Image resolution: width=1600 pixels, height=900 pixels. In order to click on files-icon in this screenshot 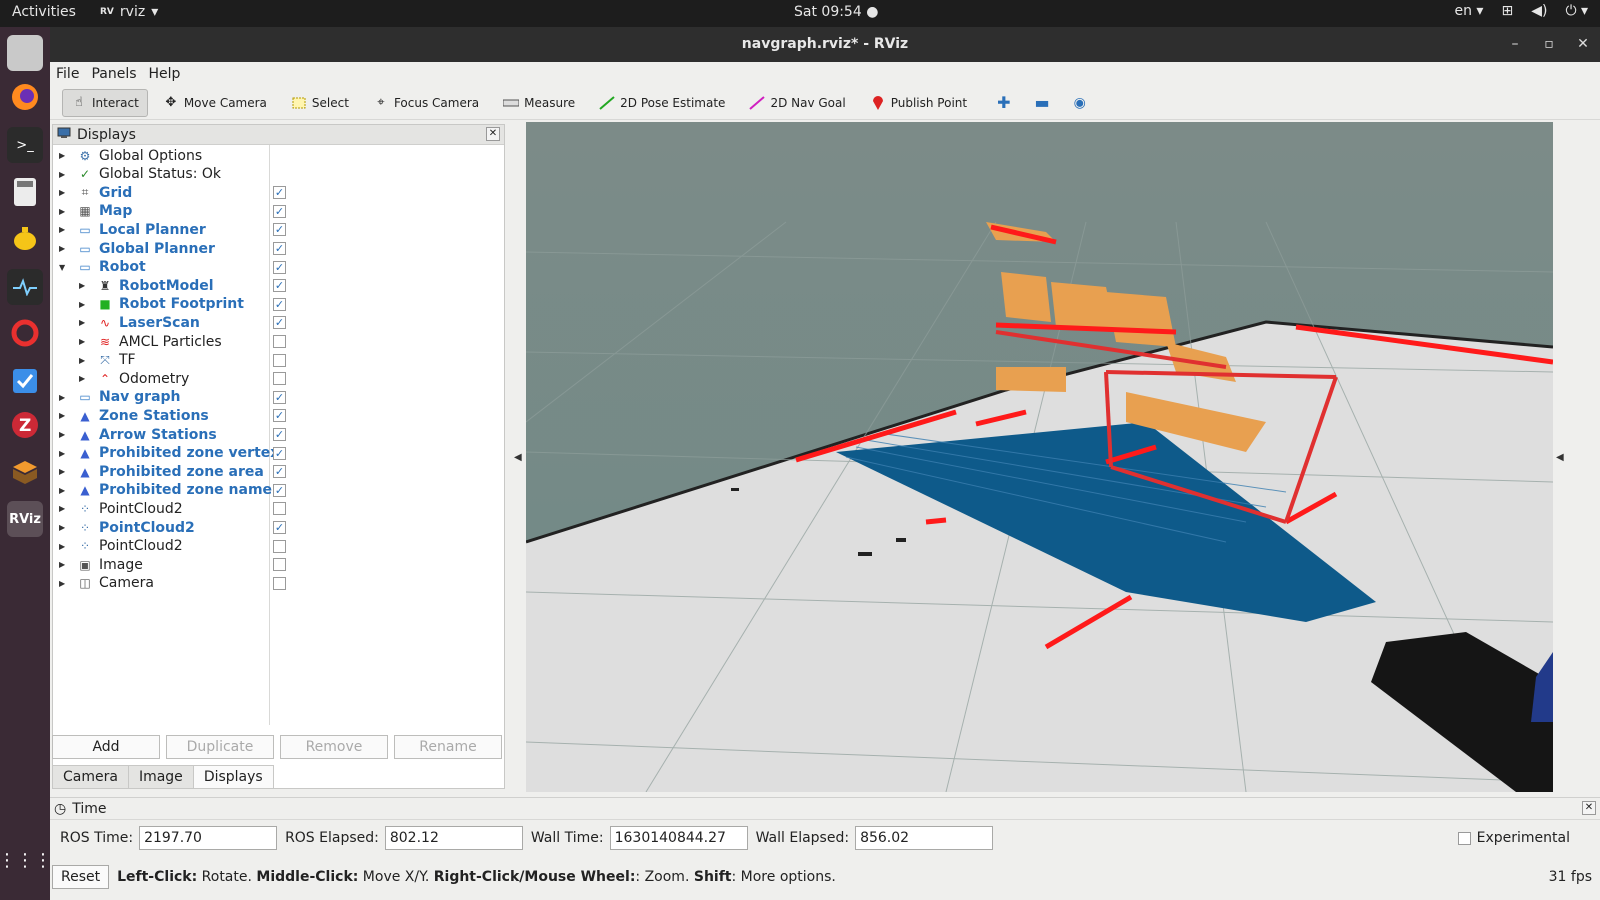, I will do `click(25, 53)`.